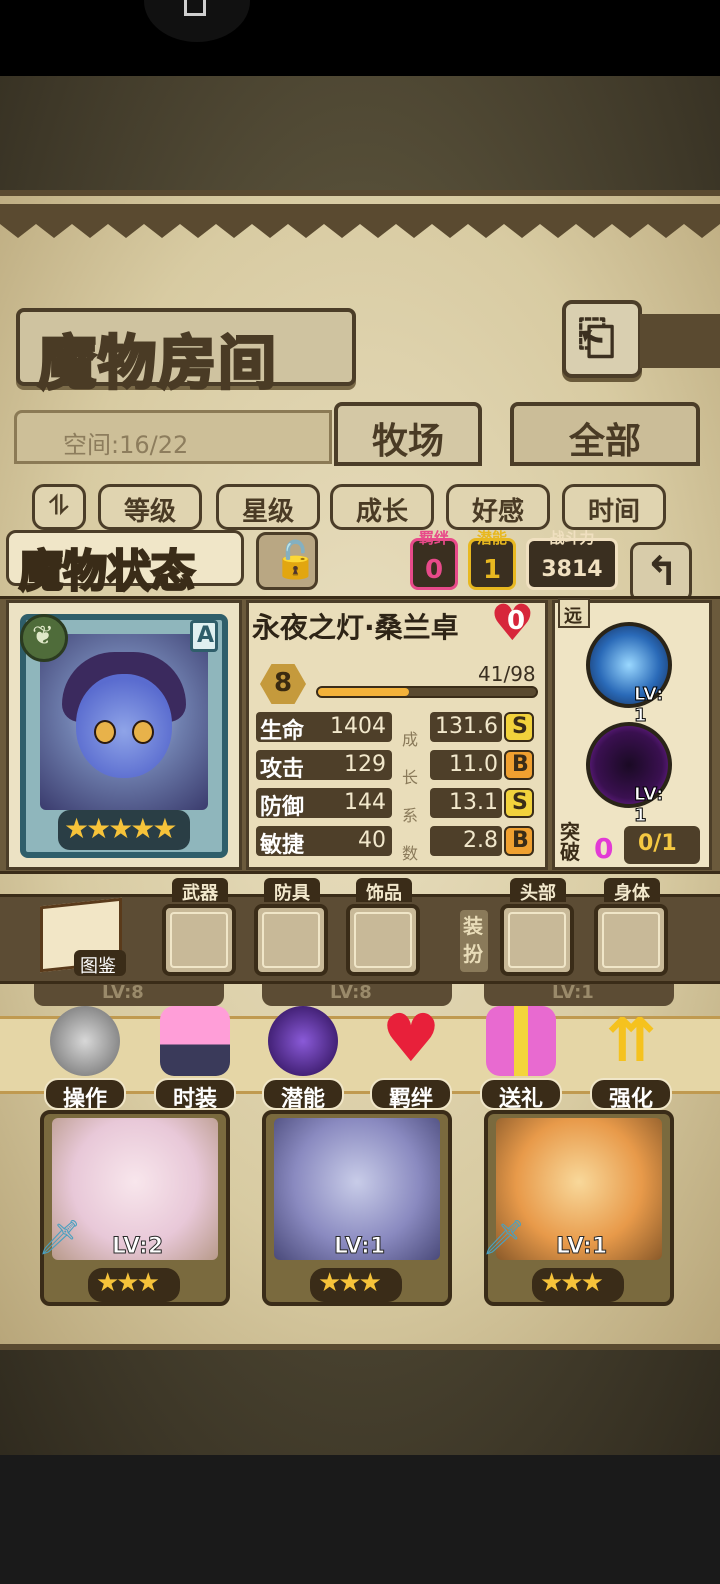 Image resolution: width=720 pixels, height=1584 pixels. I want to click on sword-icon: 🗡, so click(504, 1238).